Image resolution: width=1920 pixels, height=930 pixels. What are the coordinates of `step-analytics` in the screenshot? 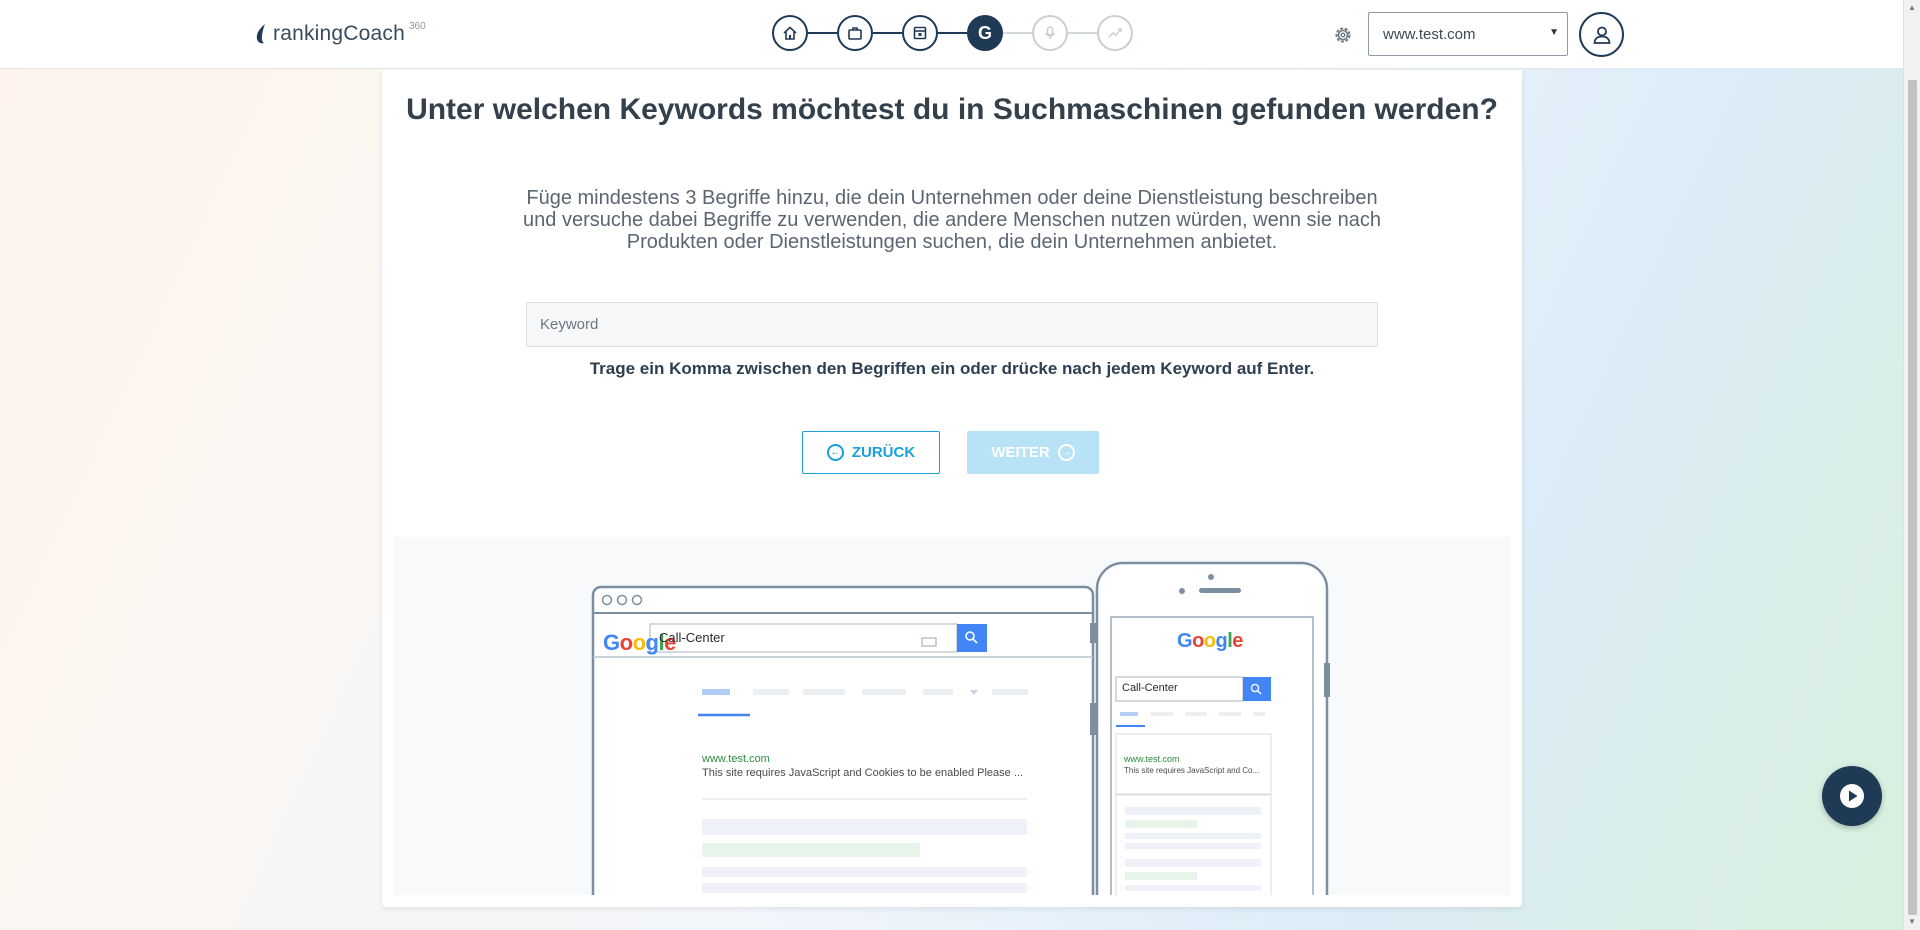 It's located at (1115, 33).